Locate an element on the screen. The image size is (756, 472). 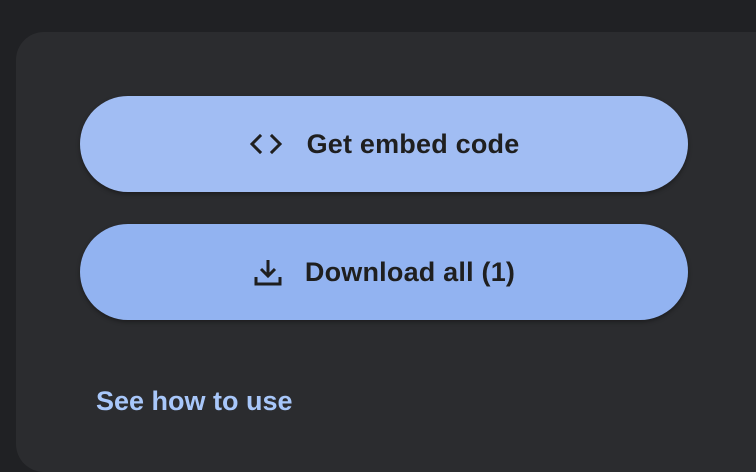
see-how-to-use-link: See how to use is located at coordinates (194, 401).